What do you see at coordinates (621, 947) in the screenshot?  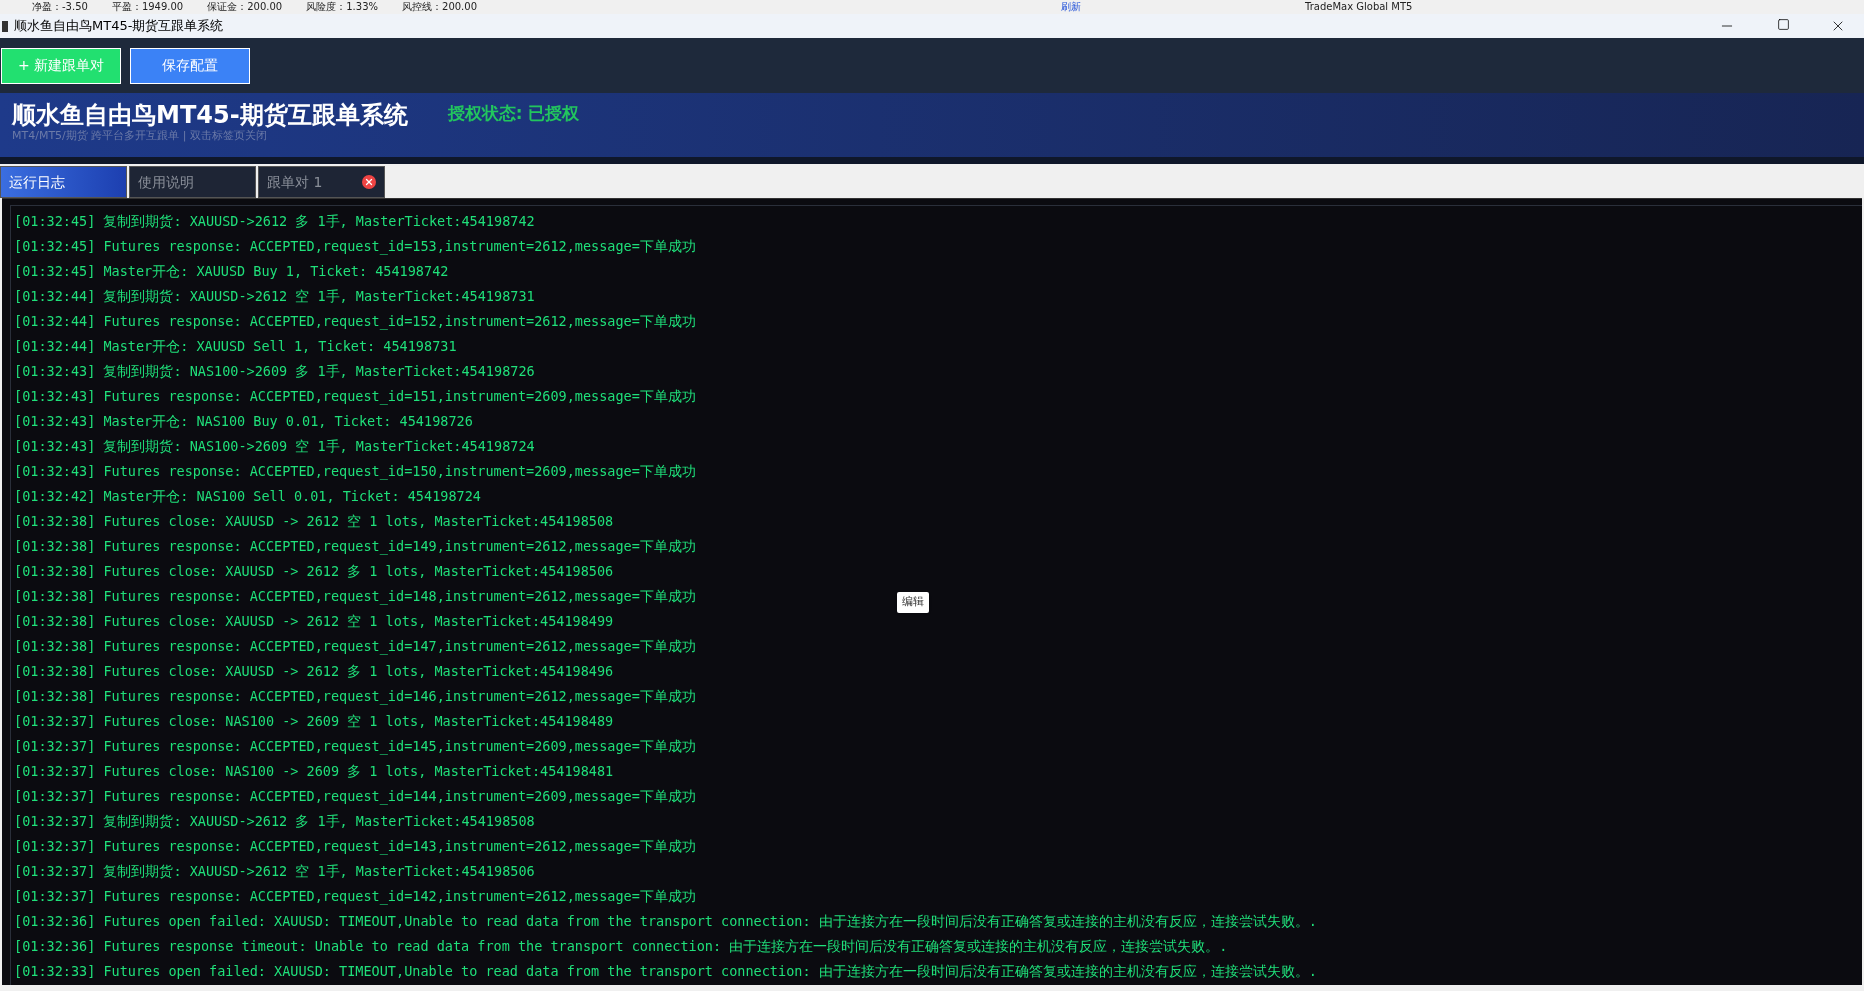 I see `log-line: [01:32:36] Futures response timeout: Unable to read data from the transport connection: 由于连接方在一段时间后没有正确答复或连接的主机没有反应，连接尝试失败。.` at bounding box center [621, 947].